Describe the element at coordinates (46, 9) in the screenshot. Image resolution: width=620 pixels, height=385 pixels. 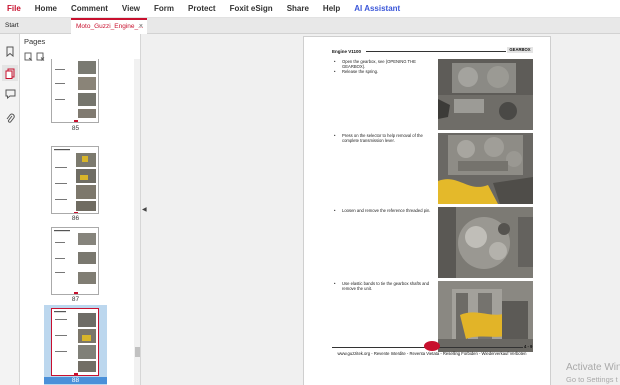
I see `menu-home: Home` at that location.